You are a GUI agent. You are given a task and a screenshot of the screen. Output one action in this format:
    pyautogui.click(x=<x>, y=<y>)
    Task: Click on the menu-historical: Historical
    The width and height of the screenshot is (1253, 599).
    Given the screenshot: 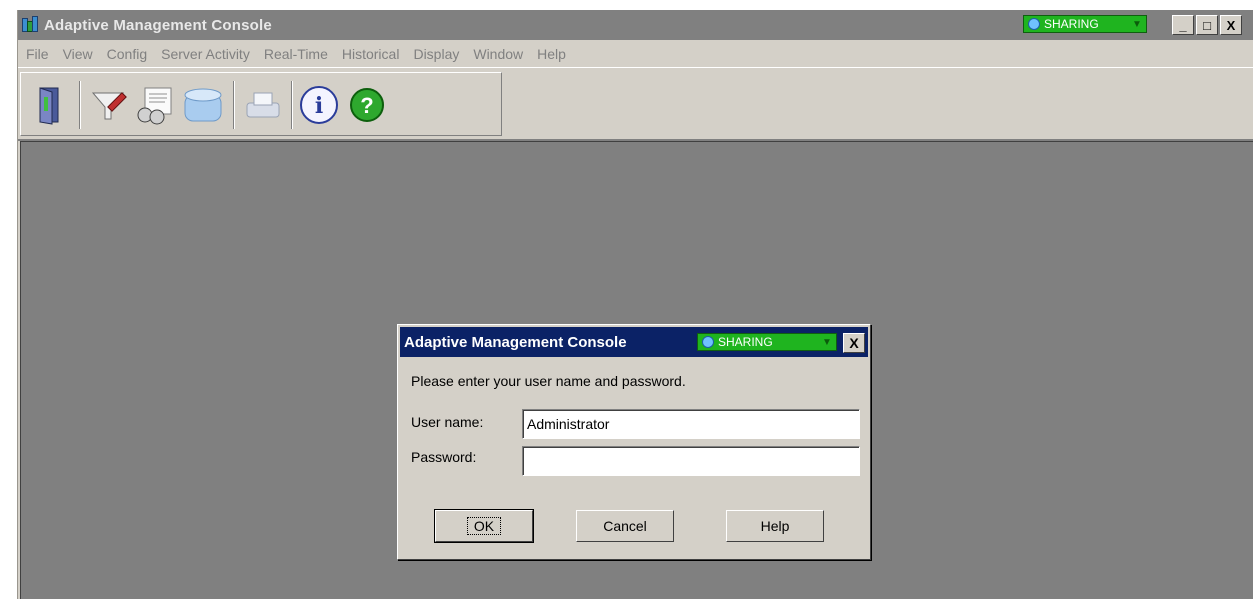 What is the action you would take?
    pyautogui.click(x=371, y=54)
    